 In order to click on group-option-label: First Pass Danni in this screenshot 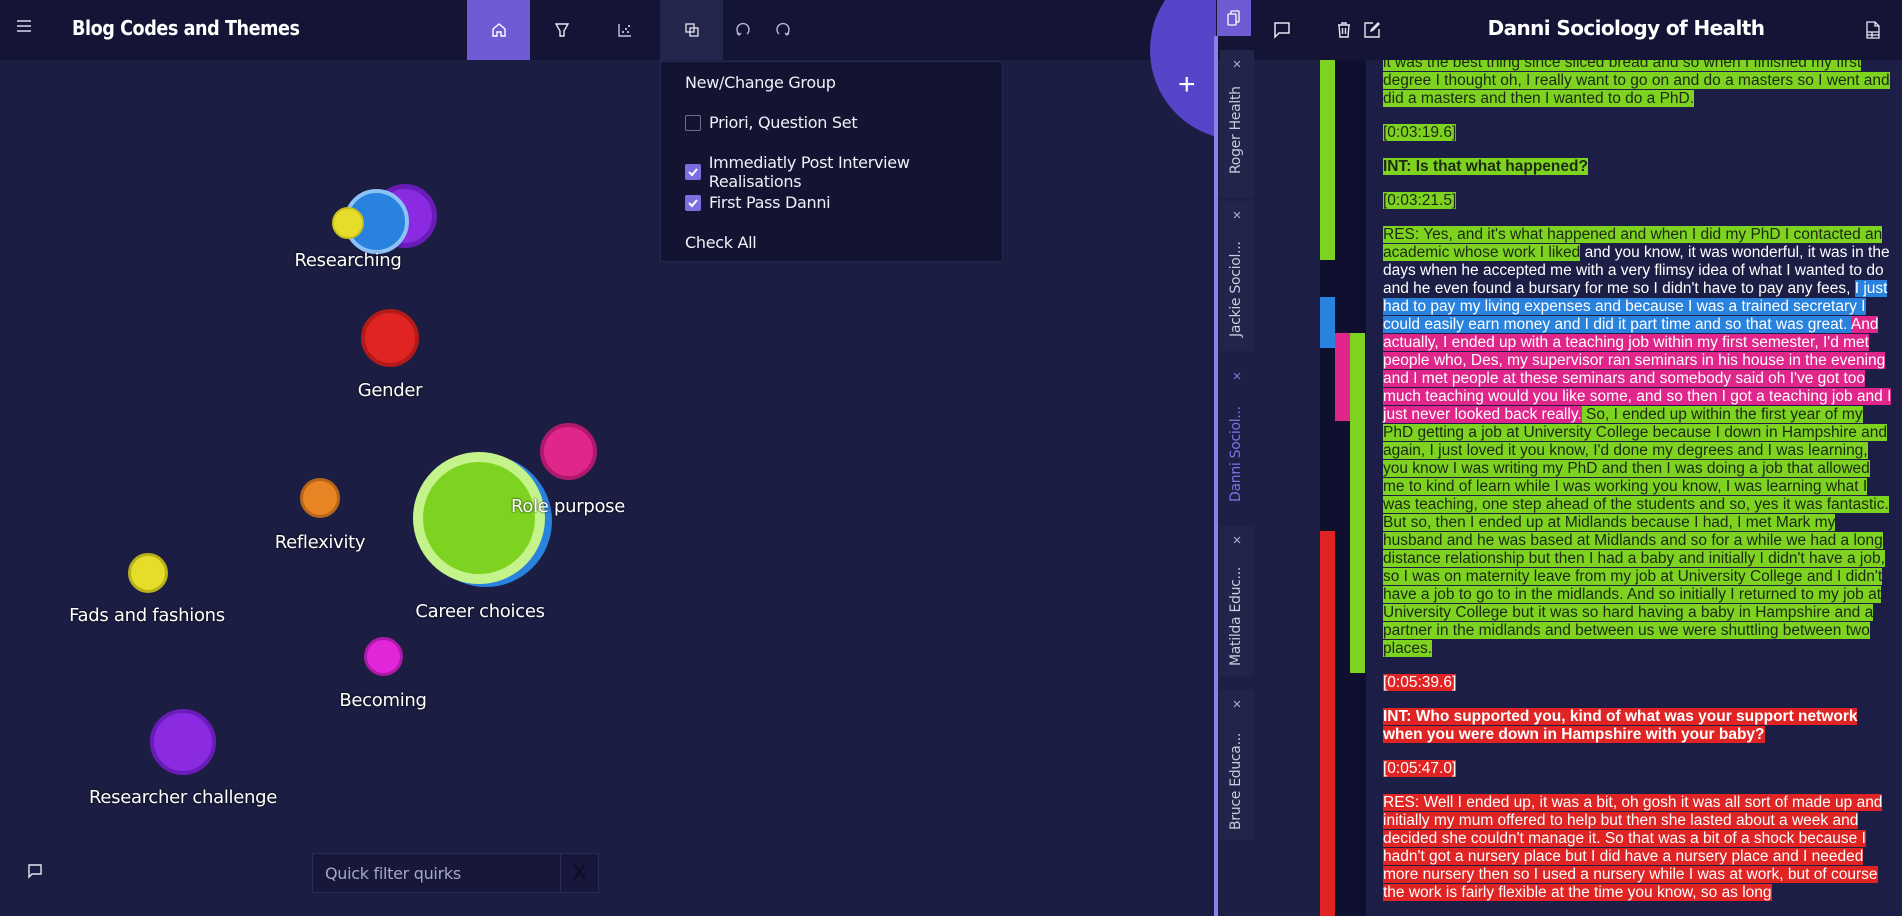, I will do `click(770, 202)`.